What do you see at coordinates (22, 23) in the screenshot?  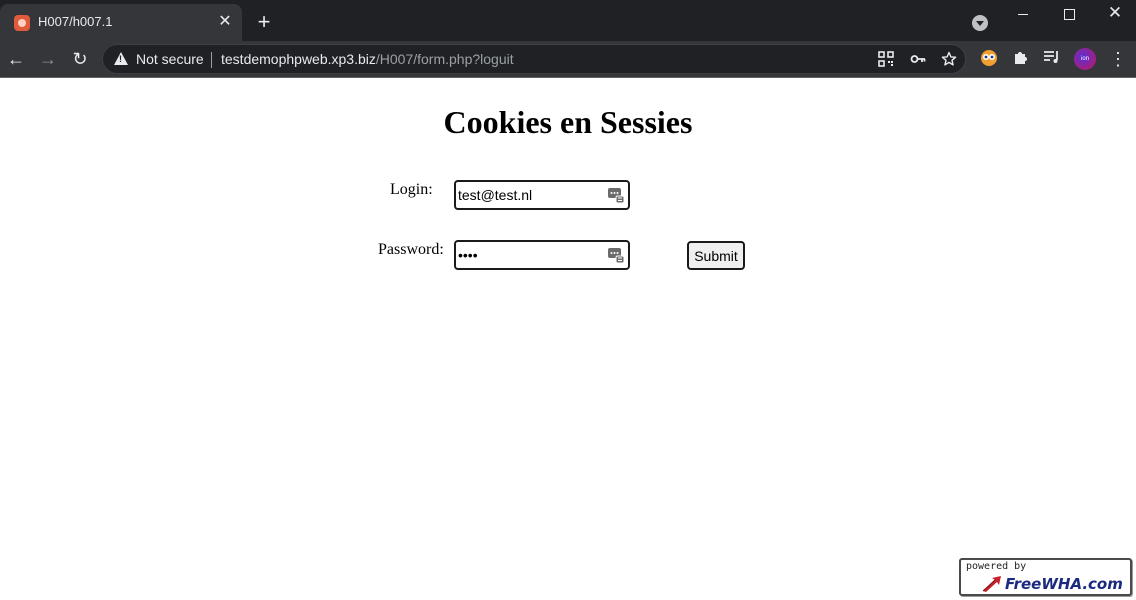 I see `tab-favicon-icon` at bounding box center [22, 23].